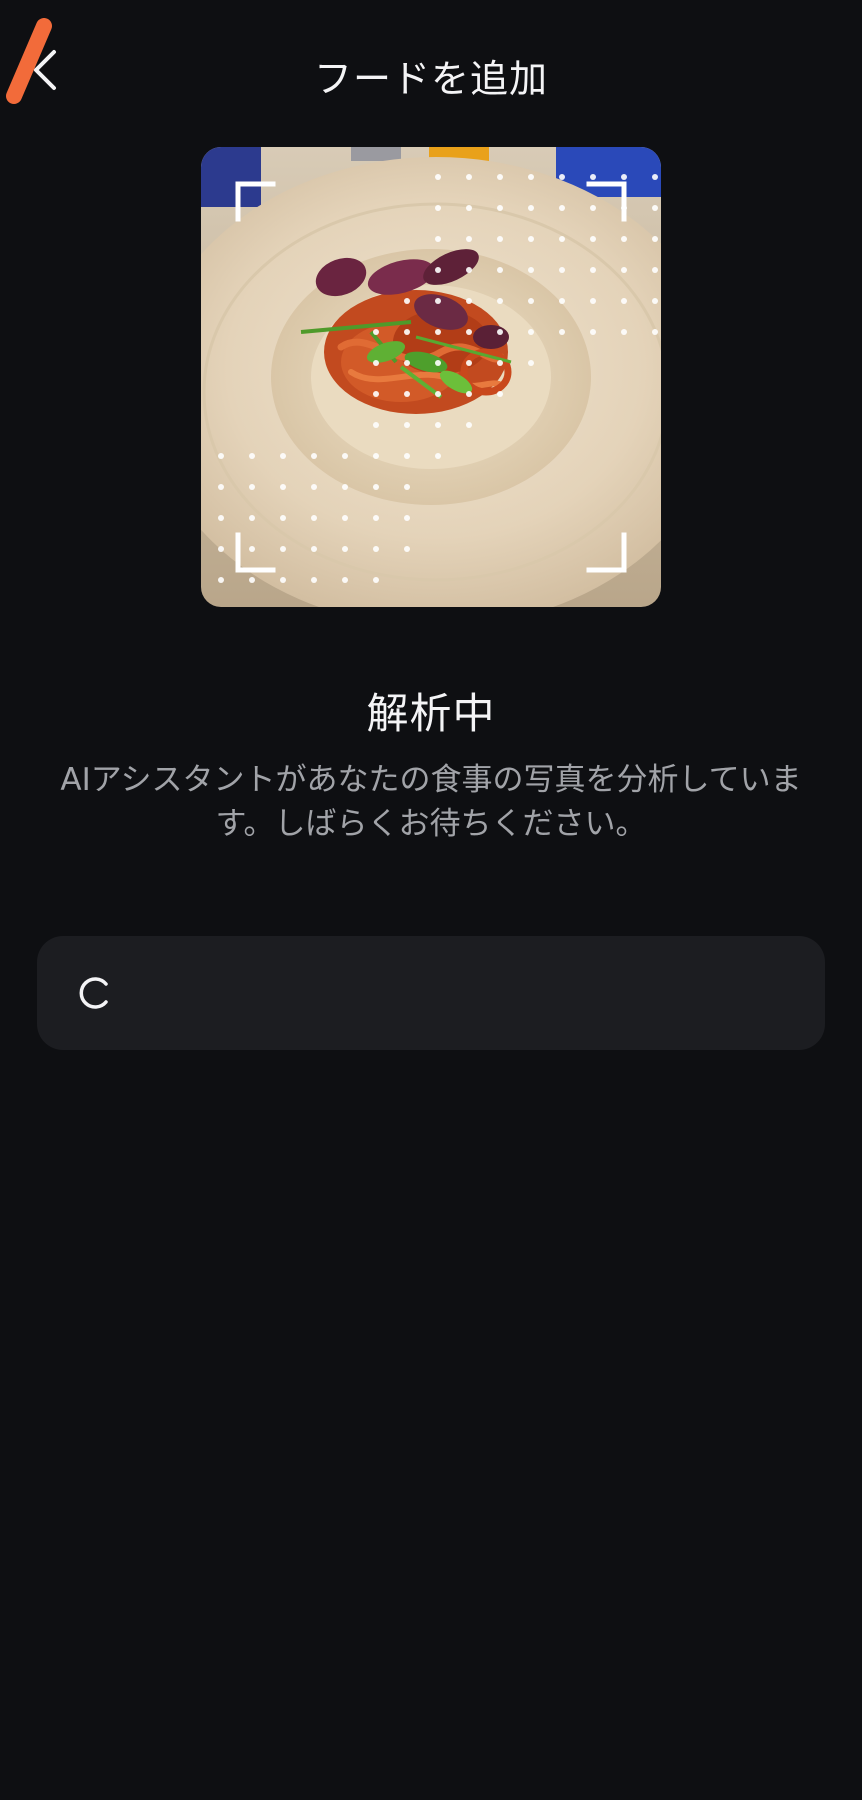  Describe the element at coordinates (93, 993) in the screenshot. I see `loading-spinner-icon` at that location.